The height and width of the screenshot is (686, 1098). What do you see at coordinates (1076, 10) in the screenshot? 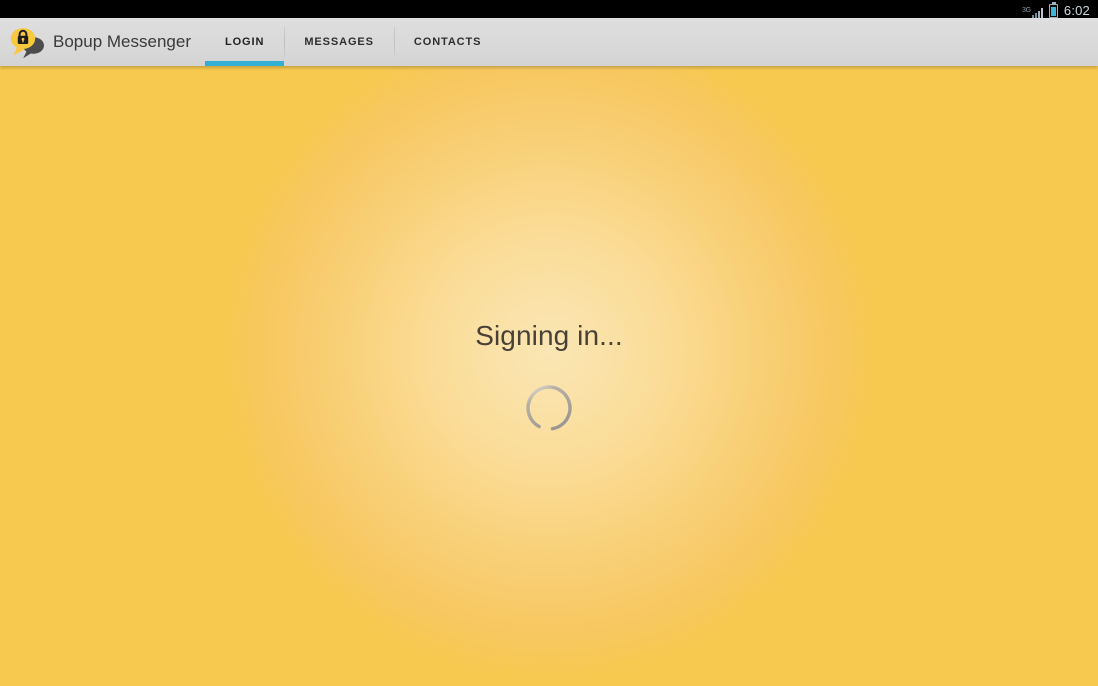
I see `status-bar-clock: 6:02` at bounding box center [1076, 10].